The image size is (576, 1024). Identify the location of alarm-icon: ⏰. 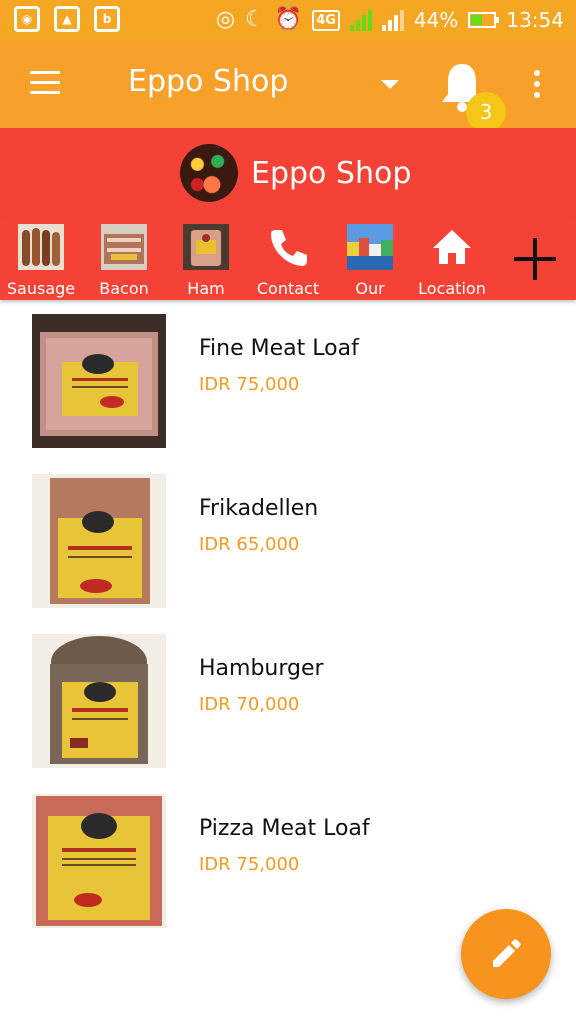
(288, 19).